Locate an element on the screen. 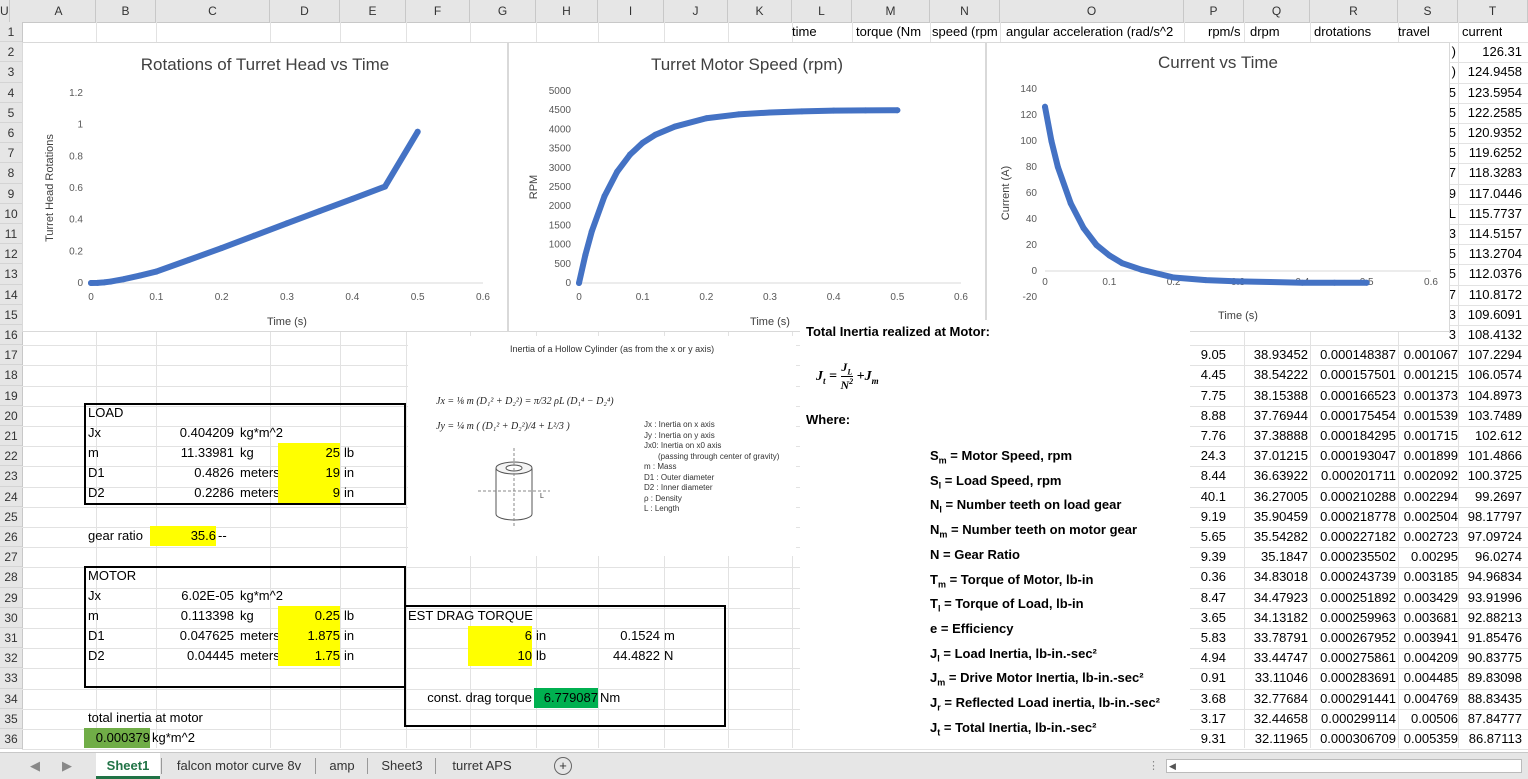 This screenshot has width=1528, height=779. row-header-22: 22 is located at coordinates (11, 456).